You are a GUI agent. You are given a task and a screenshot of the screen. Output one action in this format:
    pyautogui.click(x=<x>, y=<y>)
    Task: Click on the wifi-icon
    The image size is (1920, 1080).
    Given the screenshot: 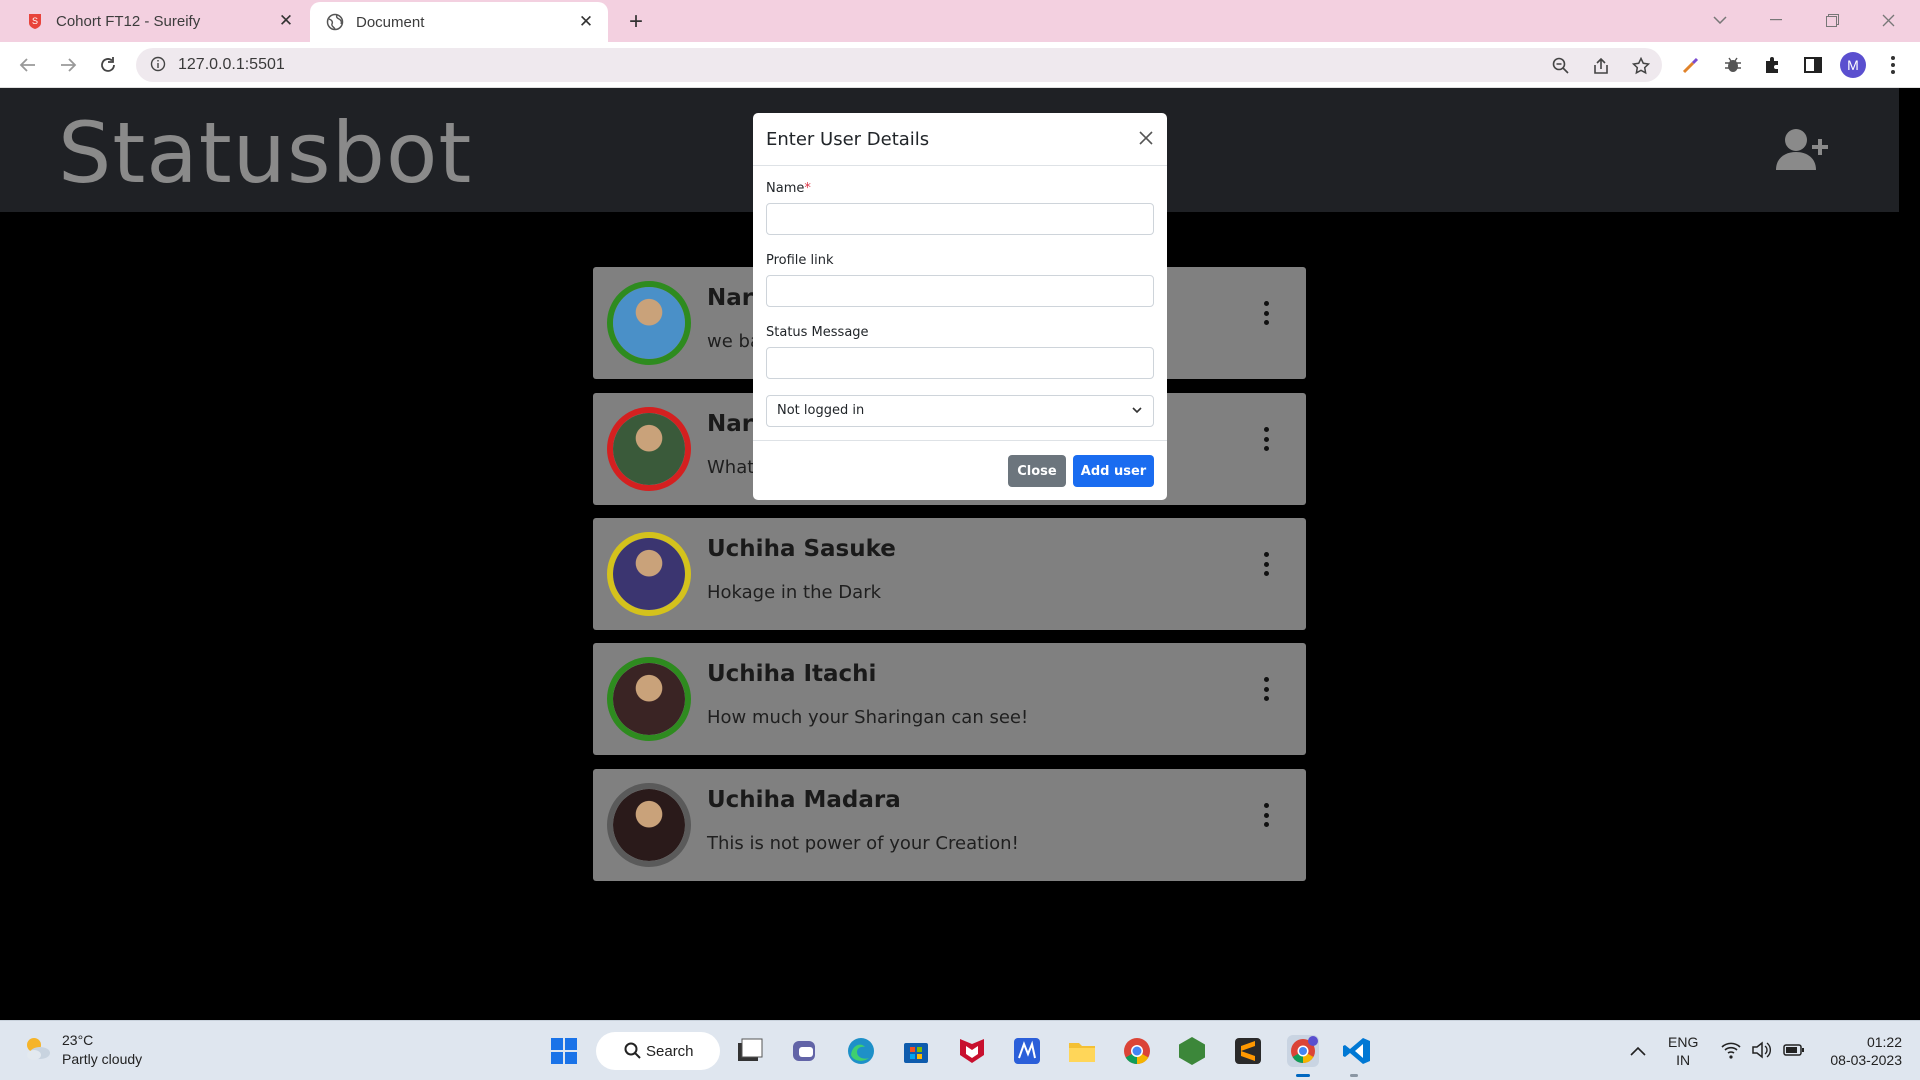 What is the action you would take?
    pyautogui.click(x=1732, y=1051)
    